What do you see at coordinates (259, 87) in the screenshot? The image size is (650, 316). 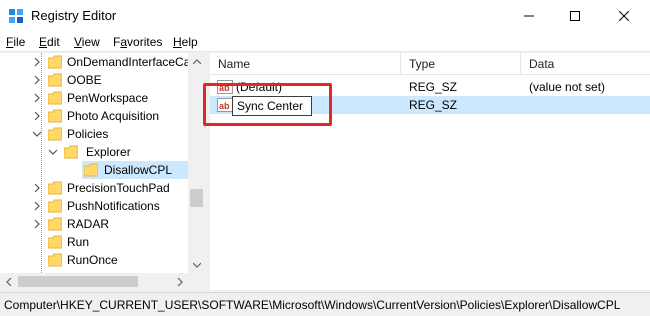 I see `value-name: (Default)` at bounding box center [259, 87].